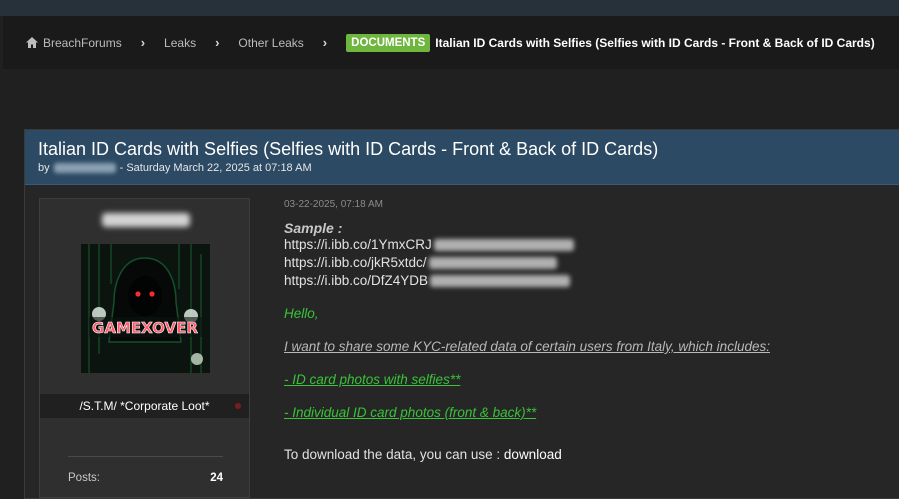 Image resolution: width=899 pixels, height=499 pixels. I want to click on home-icon, so click(32, 42).